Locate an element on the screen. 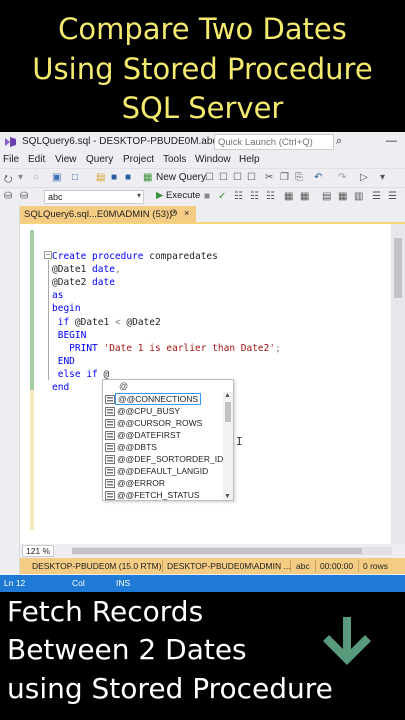 The width and height of the screenshot is (405, 720). zoom-select: 121 % is located at coordinates (38, 551).